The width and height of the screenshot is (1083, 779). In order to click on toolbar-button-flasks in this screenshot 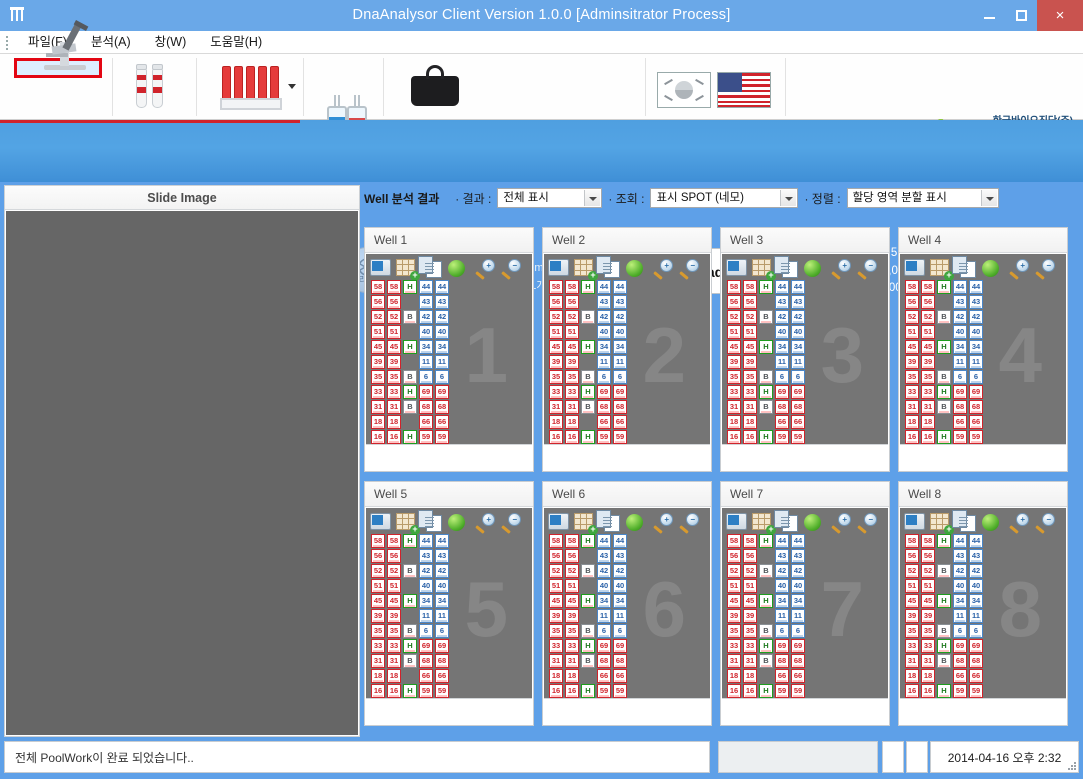, I will do `click(344, 94)`.